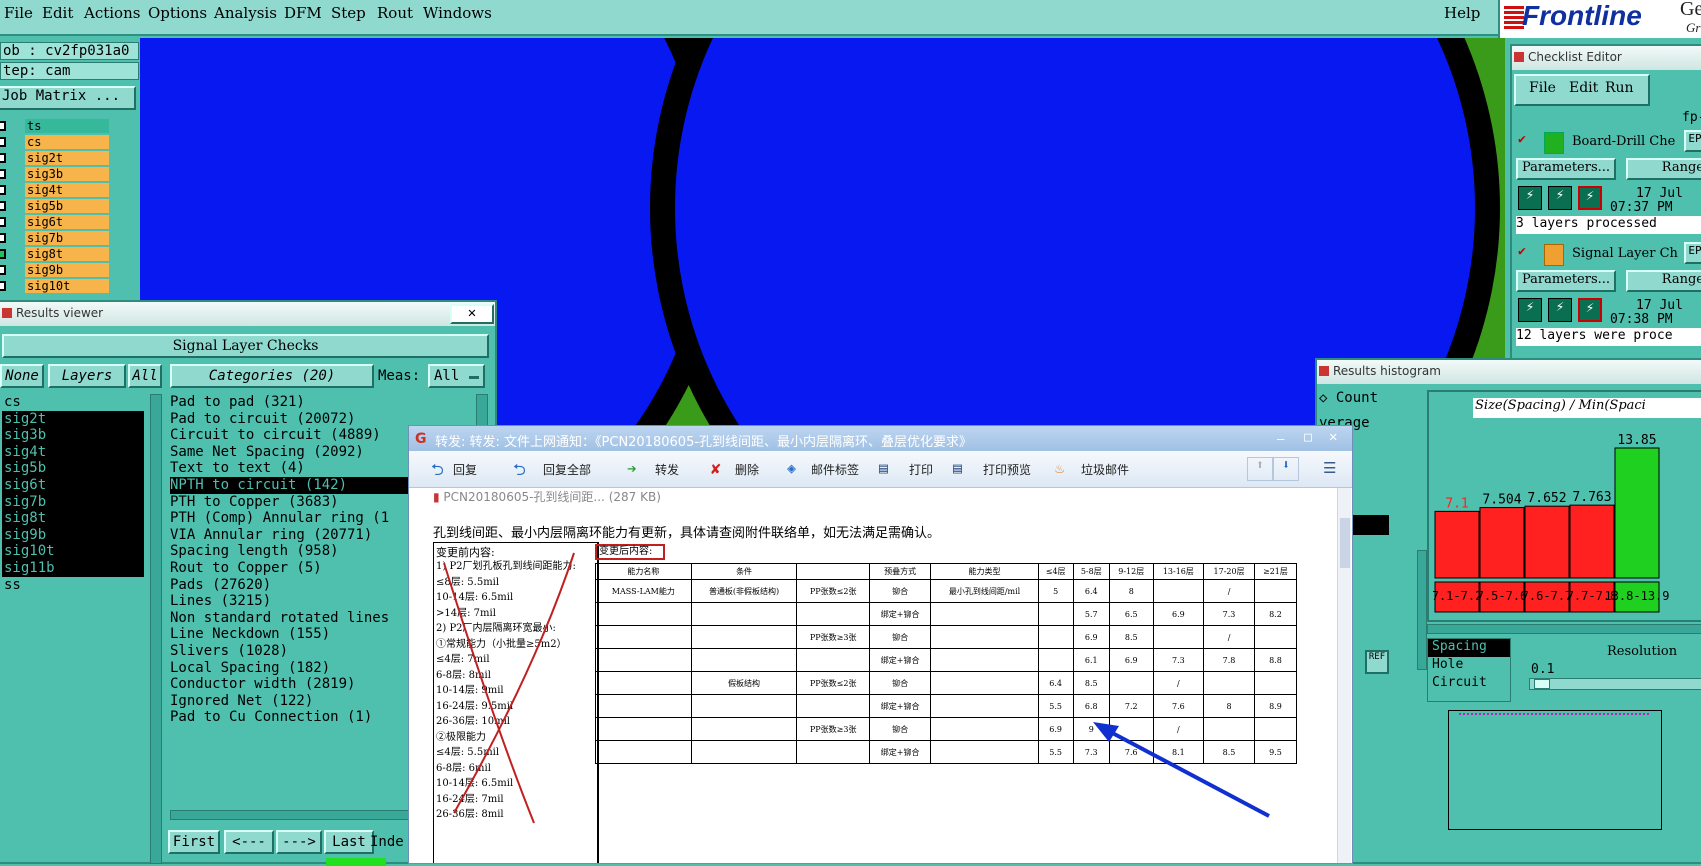  What do you see at coordinates (1663, 281) in the screenshot?
I see `check-2-range-button: Range` at bounding box center [1663, 281].